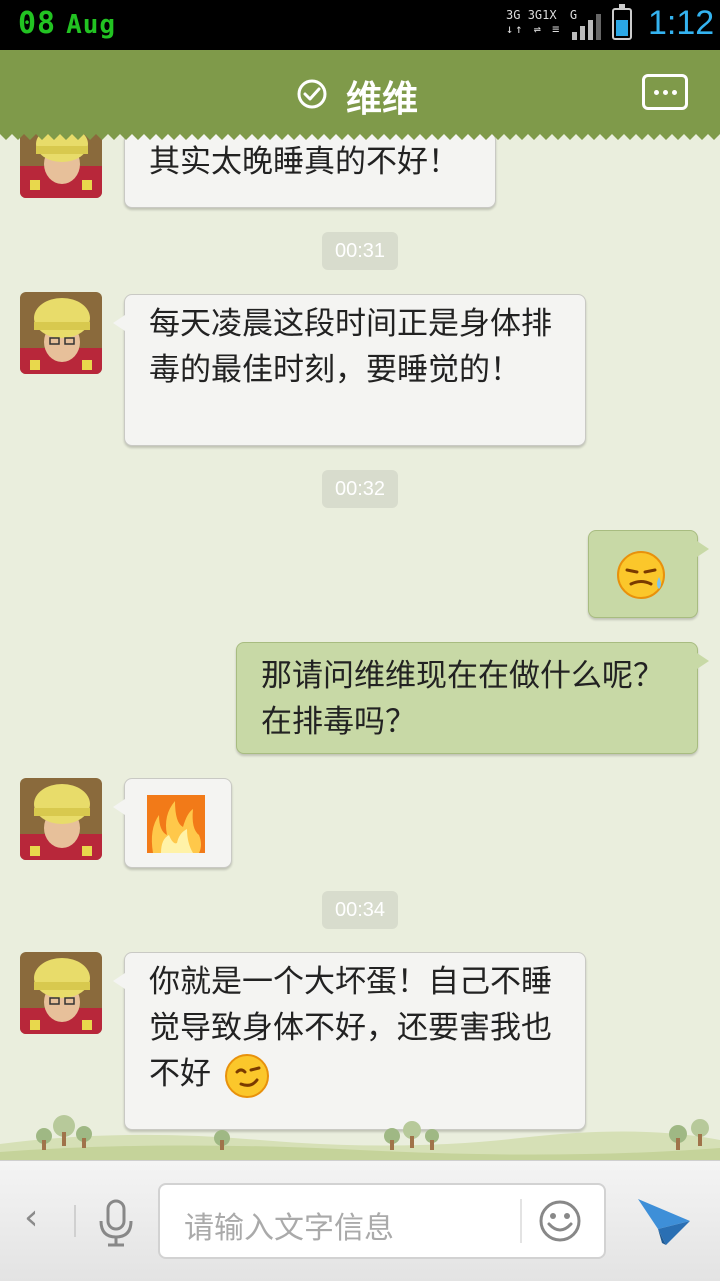  I want to click on message-text: 每天凌晨这段时间正是身体排毒的最佳时刻，要睡觉的！, so click(350, 347).